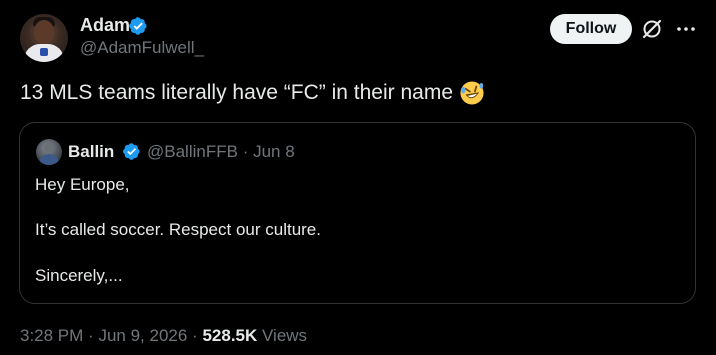 The image size is (716, 355). Describe the element at coordinates (230, 335) in the screenshot. I see `views-count: 528.5K` at that location.